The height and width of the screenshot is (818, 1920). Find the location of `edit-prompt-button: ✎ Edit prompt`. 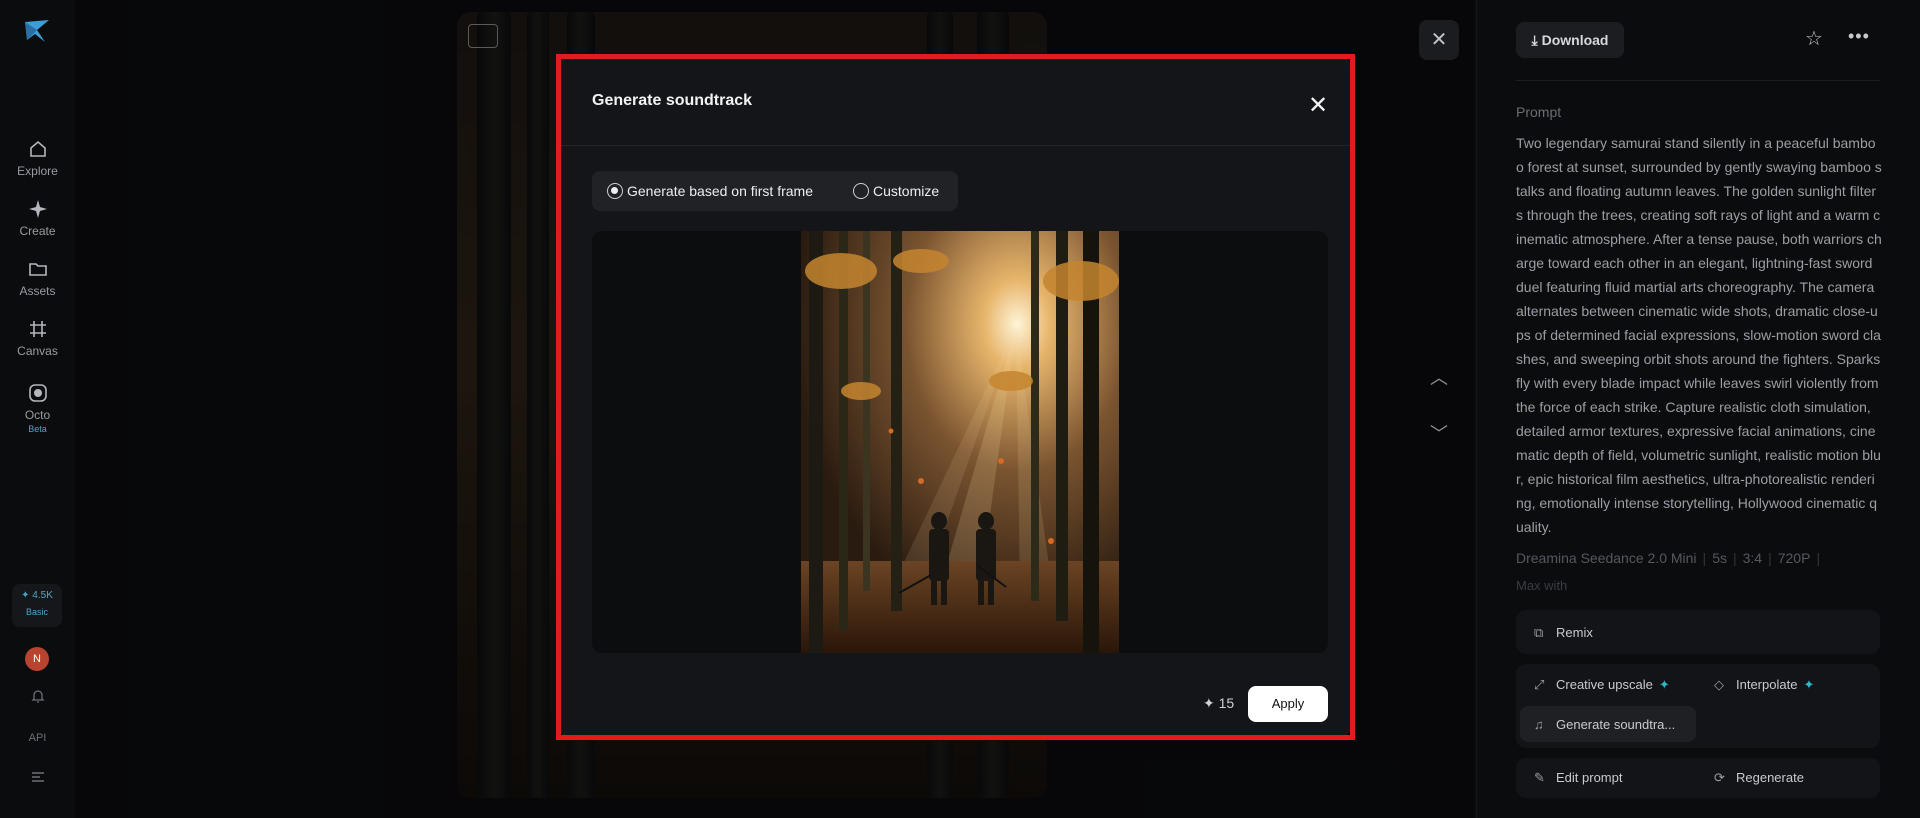

edit-prompt-button: ✎ Edit prompt is located at coordinates (1578, 778).